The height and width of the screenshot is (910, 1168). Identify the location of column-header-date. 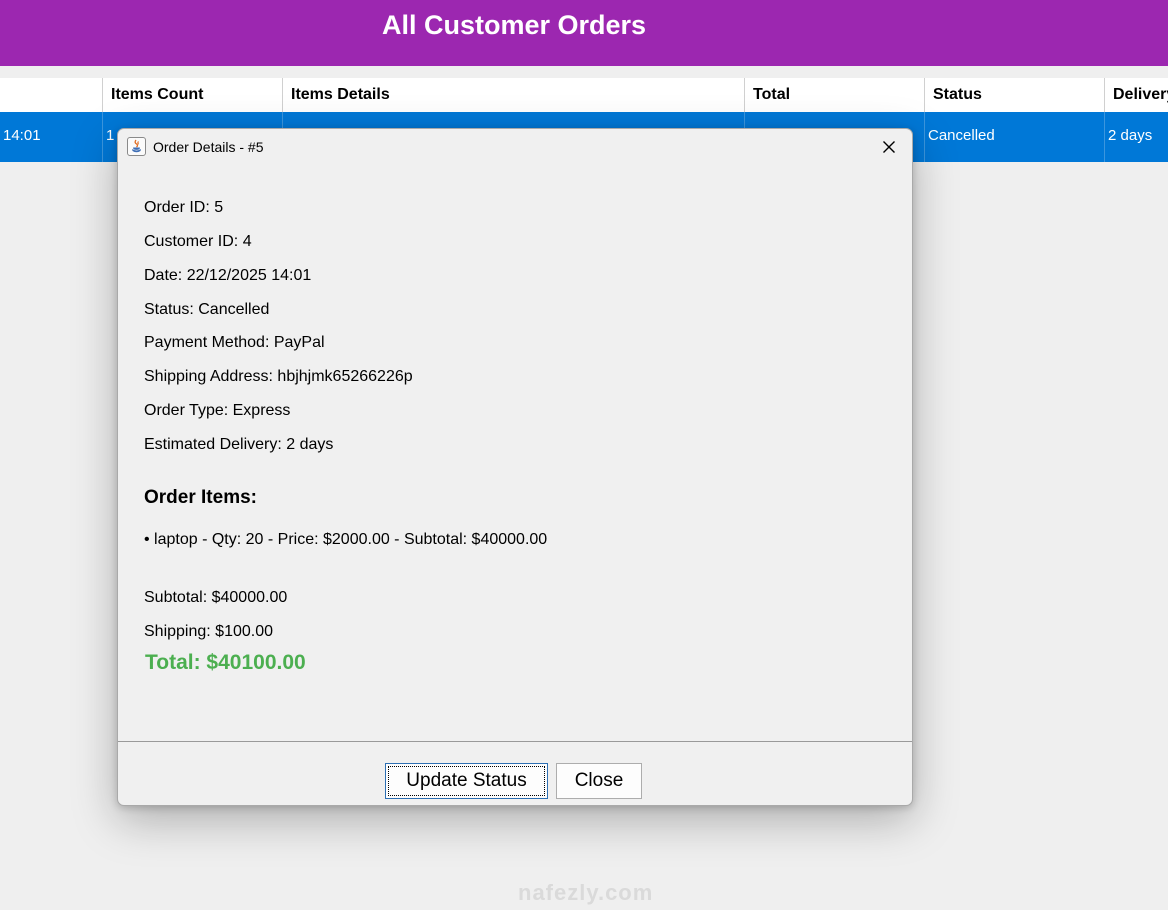
(51, 95).